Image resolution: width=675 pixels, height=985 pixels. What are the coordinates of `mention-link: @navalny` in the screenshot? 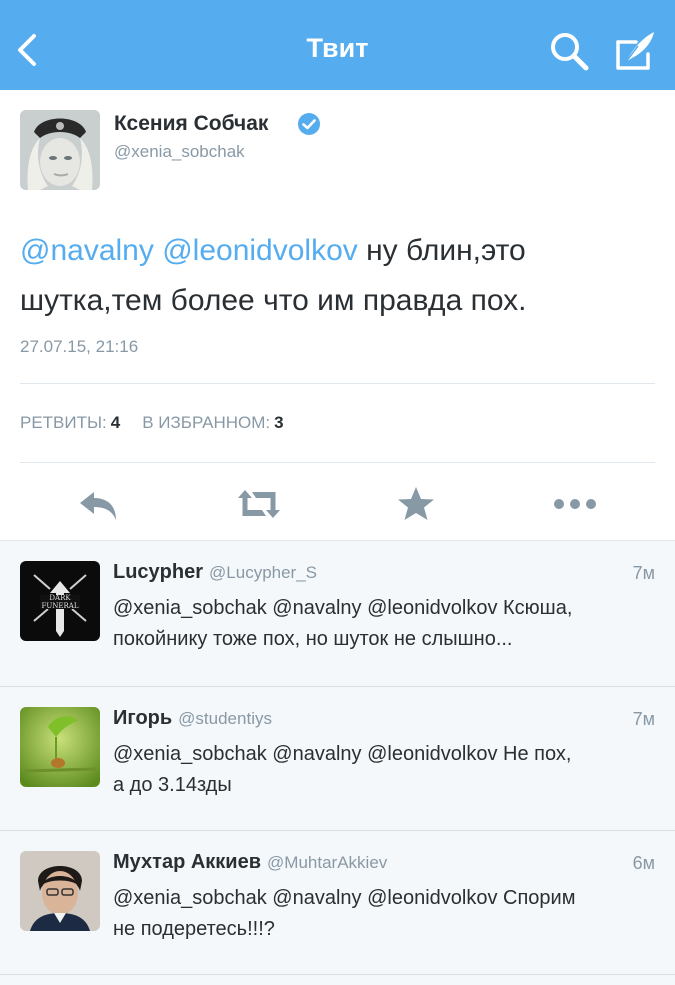 It's located at (87, 250).